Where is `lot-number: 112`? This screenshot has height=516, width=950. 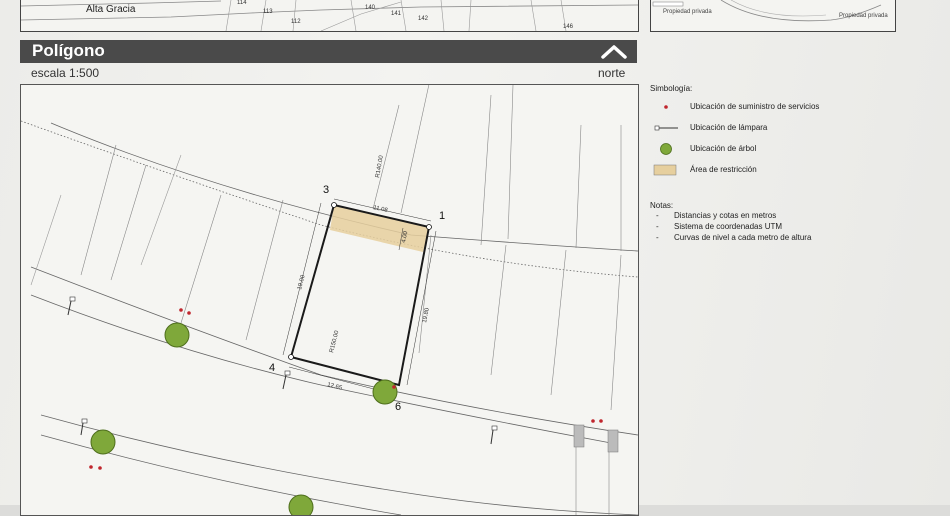
lot-number: 112 is located at coordinates (296, 22).